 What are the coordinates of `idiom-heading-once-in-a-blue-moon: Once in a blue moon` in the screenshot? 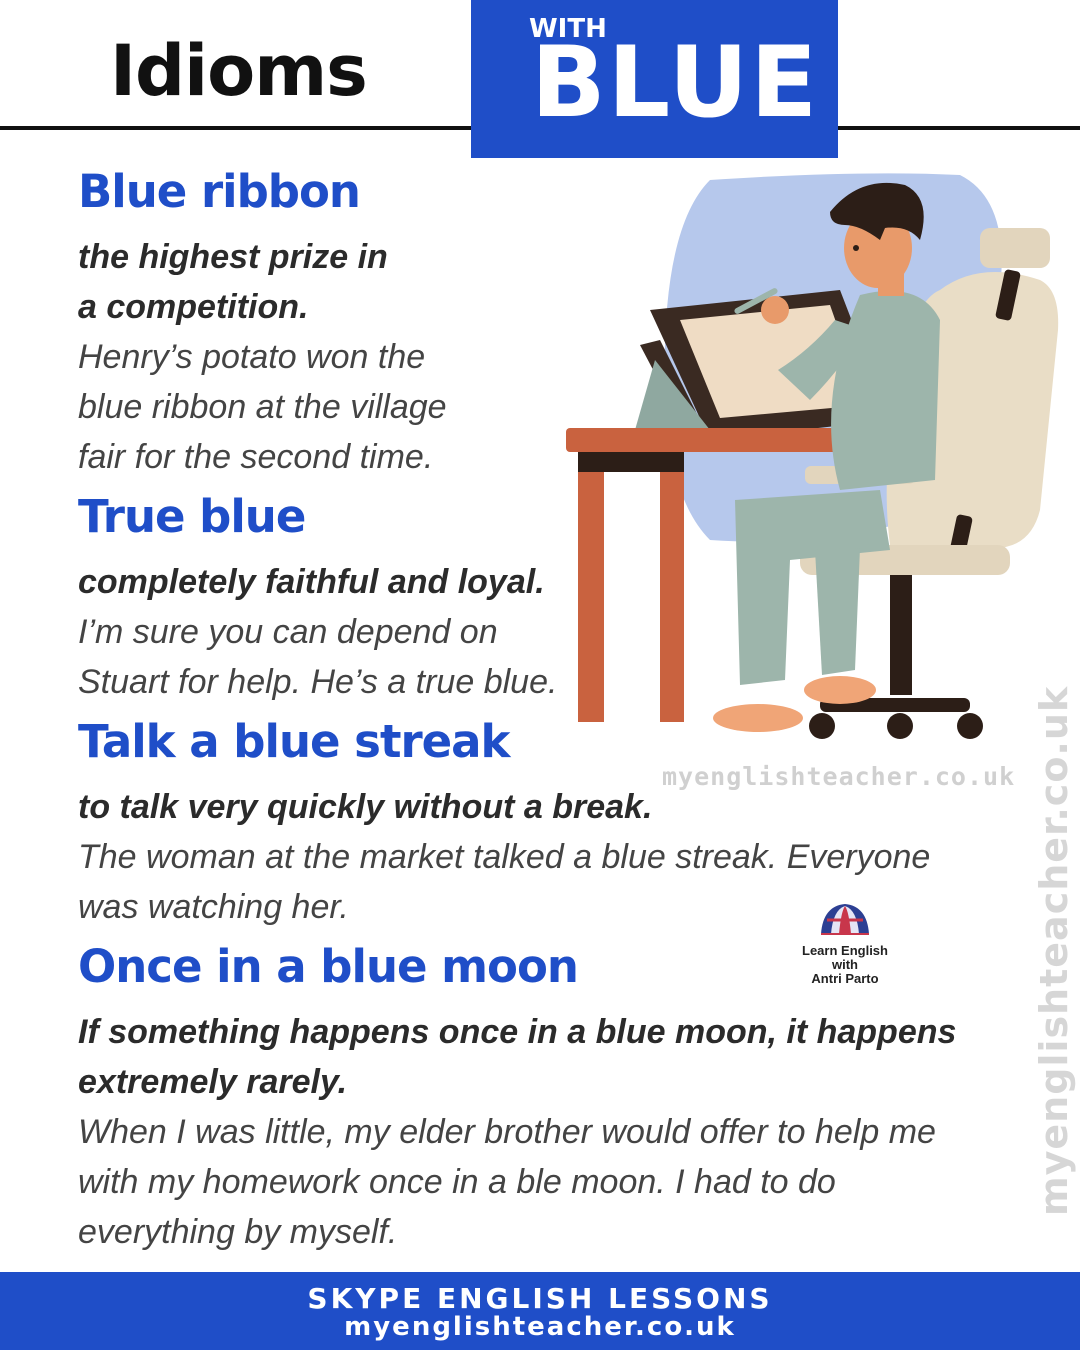 It's located at (328, 966).